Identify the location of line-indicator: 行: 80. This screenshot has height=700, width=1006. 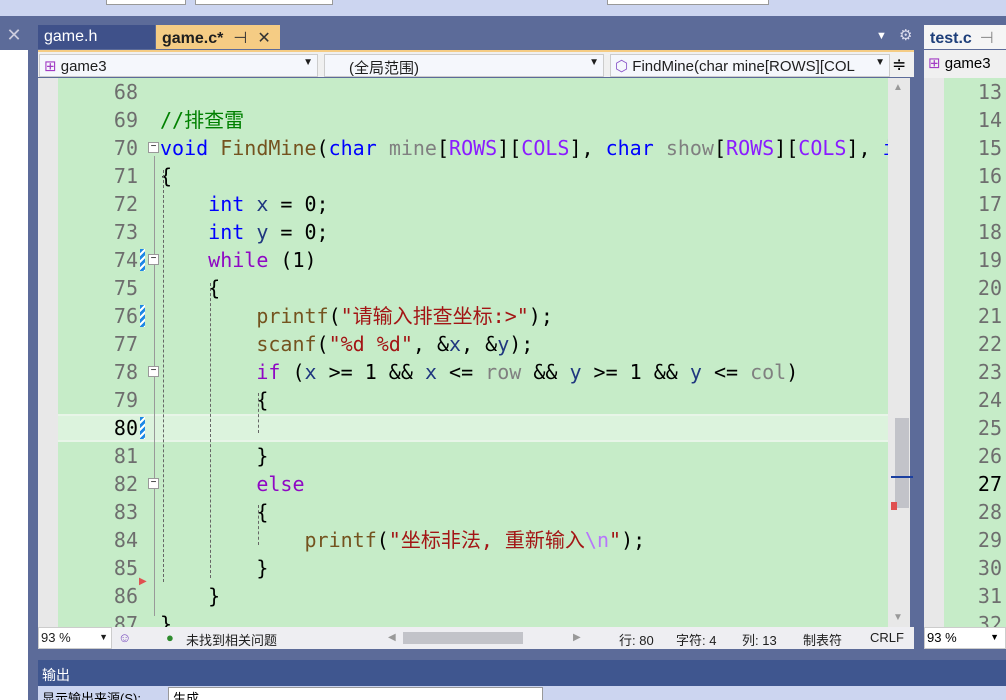
(636, 639).